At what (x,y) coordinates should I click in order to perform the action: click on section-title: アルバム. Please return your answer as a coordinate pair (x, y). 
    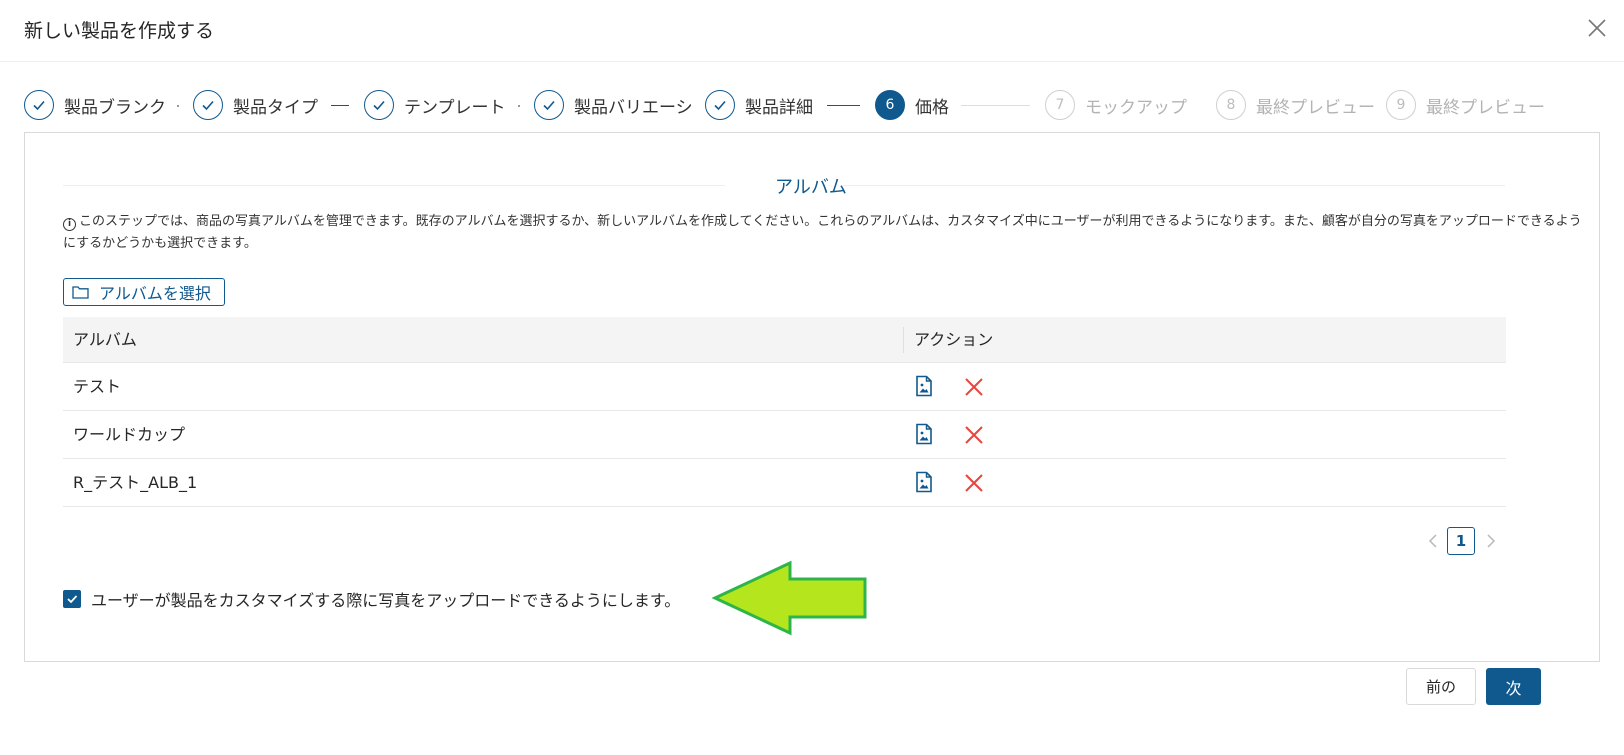
    Looking at the image, I should click on (811, 187).